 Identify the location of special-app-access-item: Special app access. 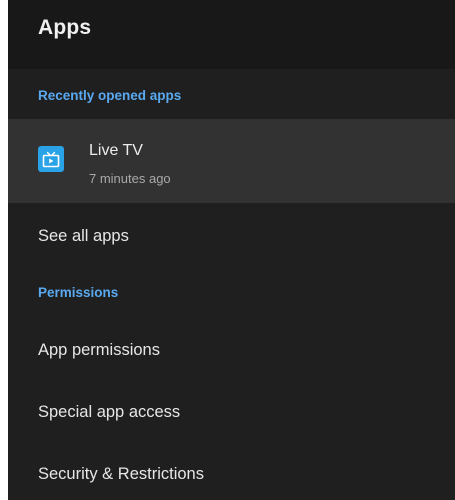
(109, 412).